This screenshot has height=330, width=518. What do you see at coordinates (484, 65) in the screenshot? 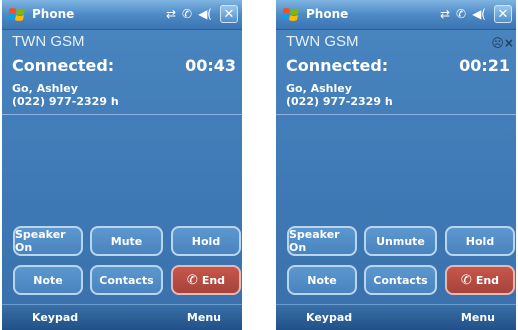
I see `call-timer: 00:21` at bounding box center [484, 65].